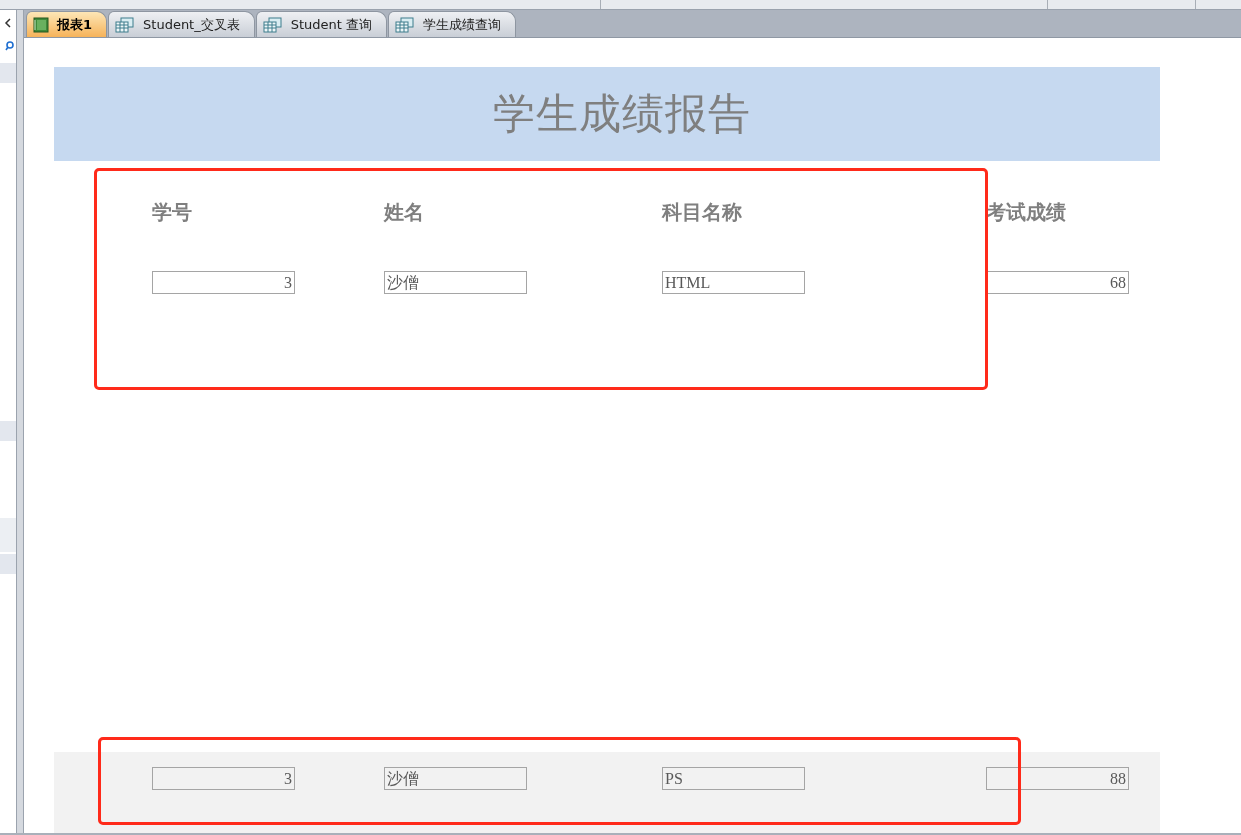 This screenshot has height=835, width=1241. I want to click on document-tab: 报表1, so click(67, 24).